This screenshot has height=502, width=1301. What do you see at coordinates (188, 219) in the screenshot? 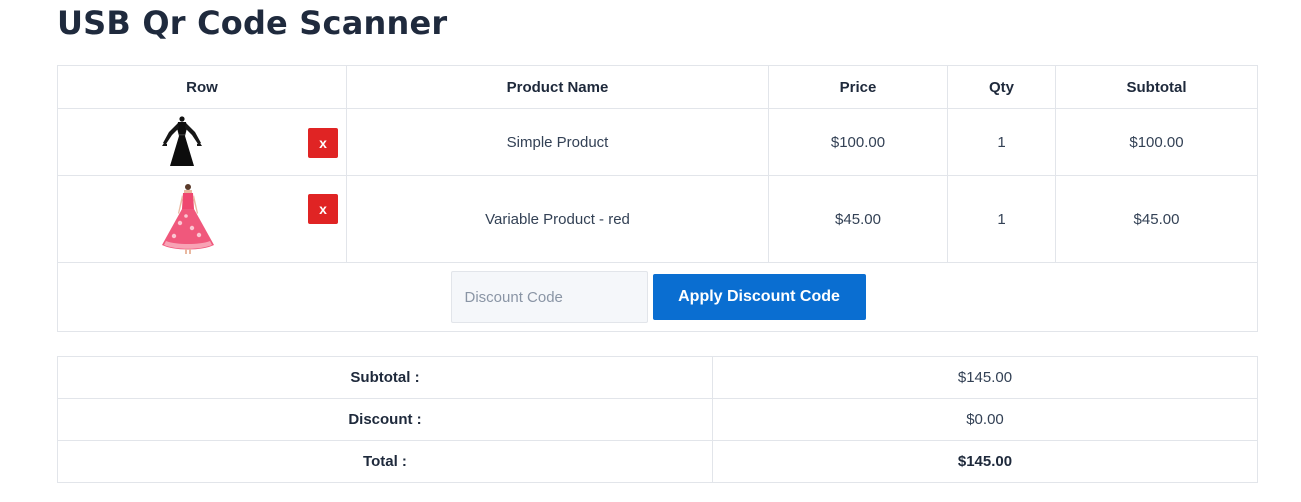
I see `red-dress-thumbnail` at bounding box center [188, 219].